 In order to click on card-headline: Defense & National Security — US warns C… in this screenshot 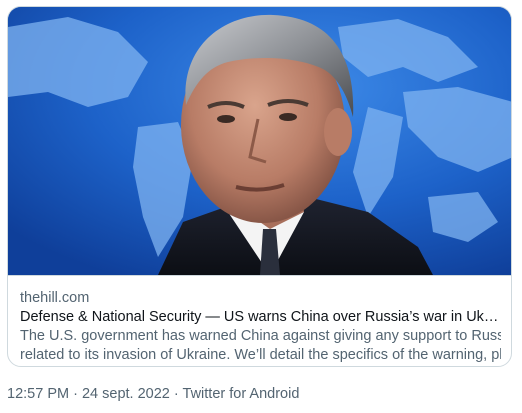, I will do `click(260, 317)`.